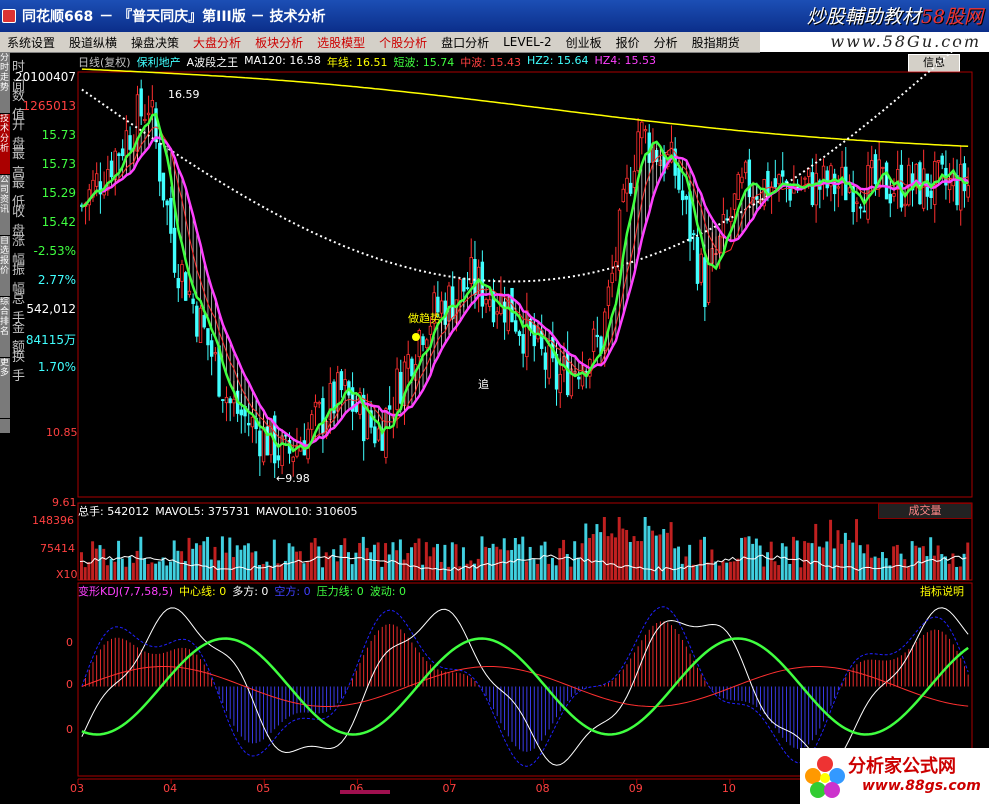  I want to click on indicator-help-link: 指标说明, so click(942, 591).